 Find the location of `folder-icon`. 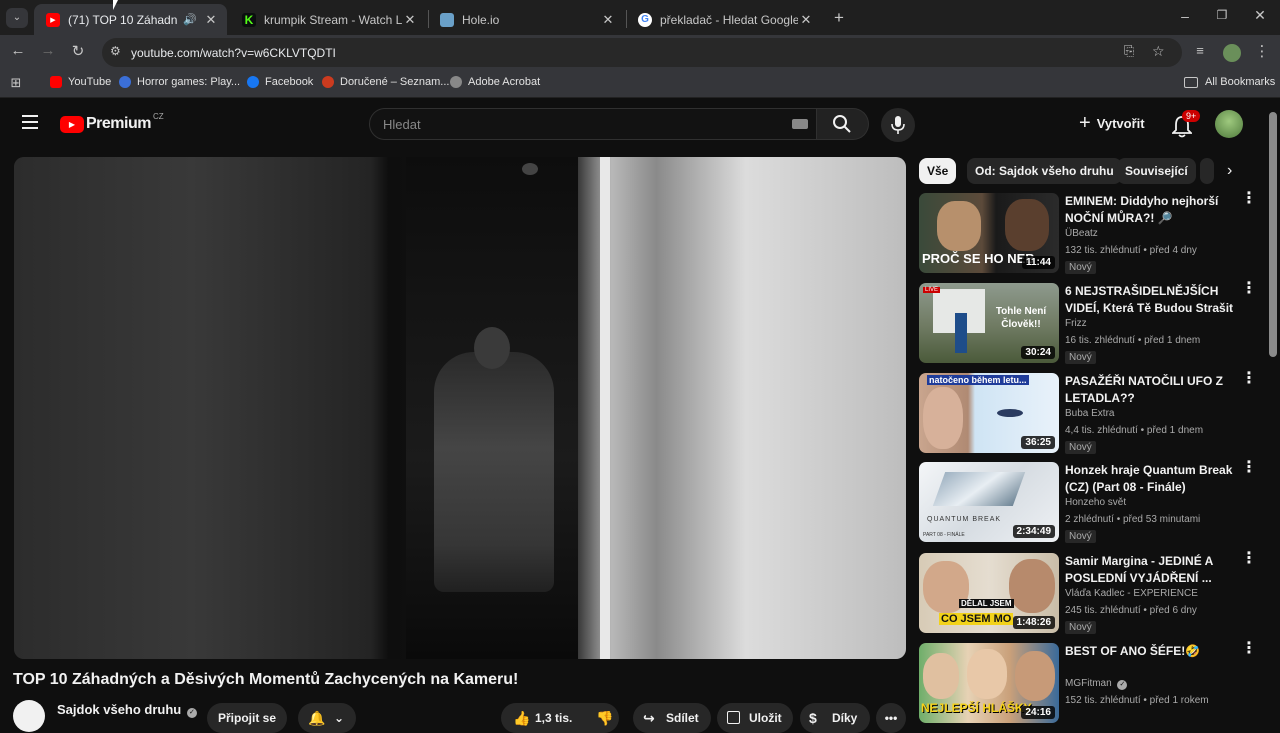

folder-icon is located at coordinates (1191, 82).